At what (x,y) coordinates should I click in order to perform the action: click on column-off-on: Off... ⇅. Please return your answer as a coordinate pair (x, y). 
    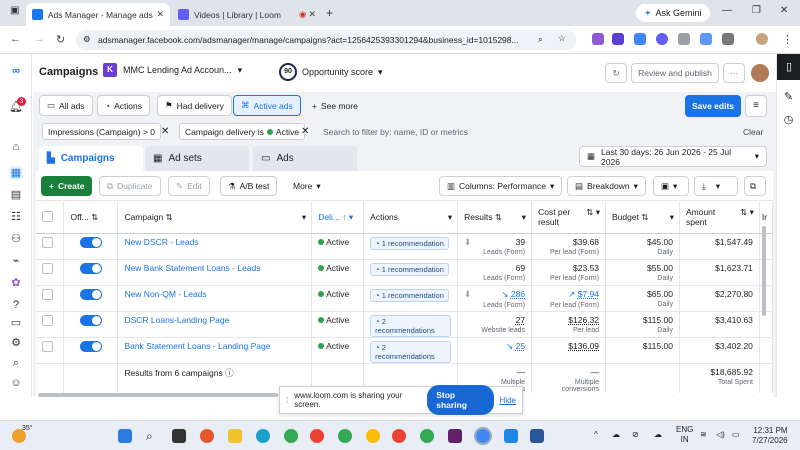
    Looking at the image, I should click on (91, 218).